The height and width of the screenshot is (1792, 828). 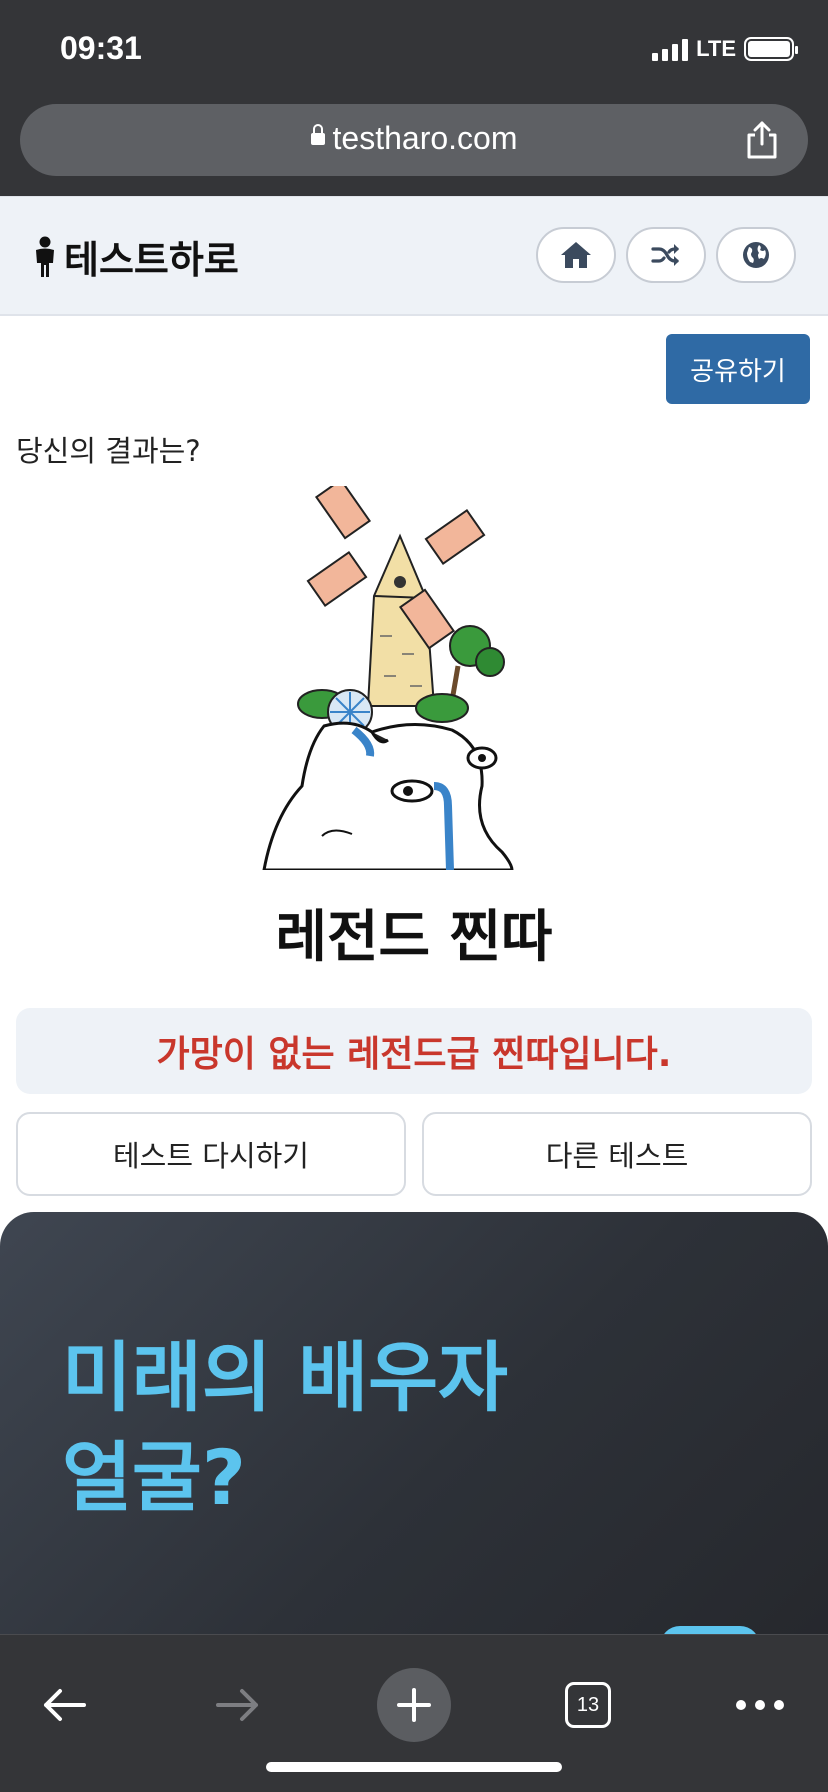 I want to click on share-button: 공유하기, so click(x=738, y=369).